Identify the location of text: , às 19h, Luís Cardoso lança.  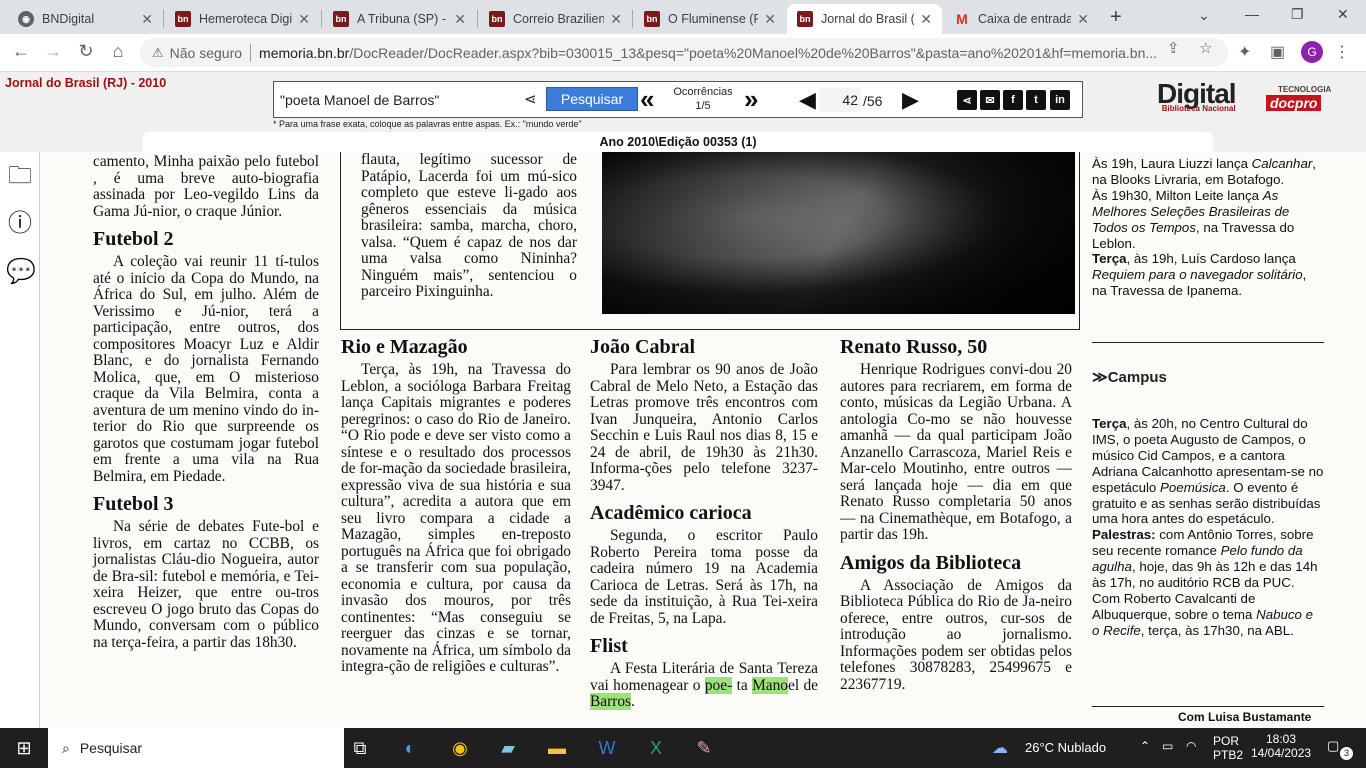
(1211, 259).